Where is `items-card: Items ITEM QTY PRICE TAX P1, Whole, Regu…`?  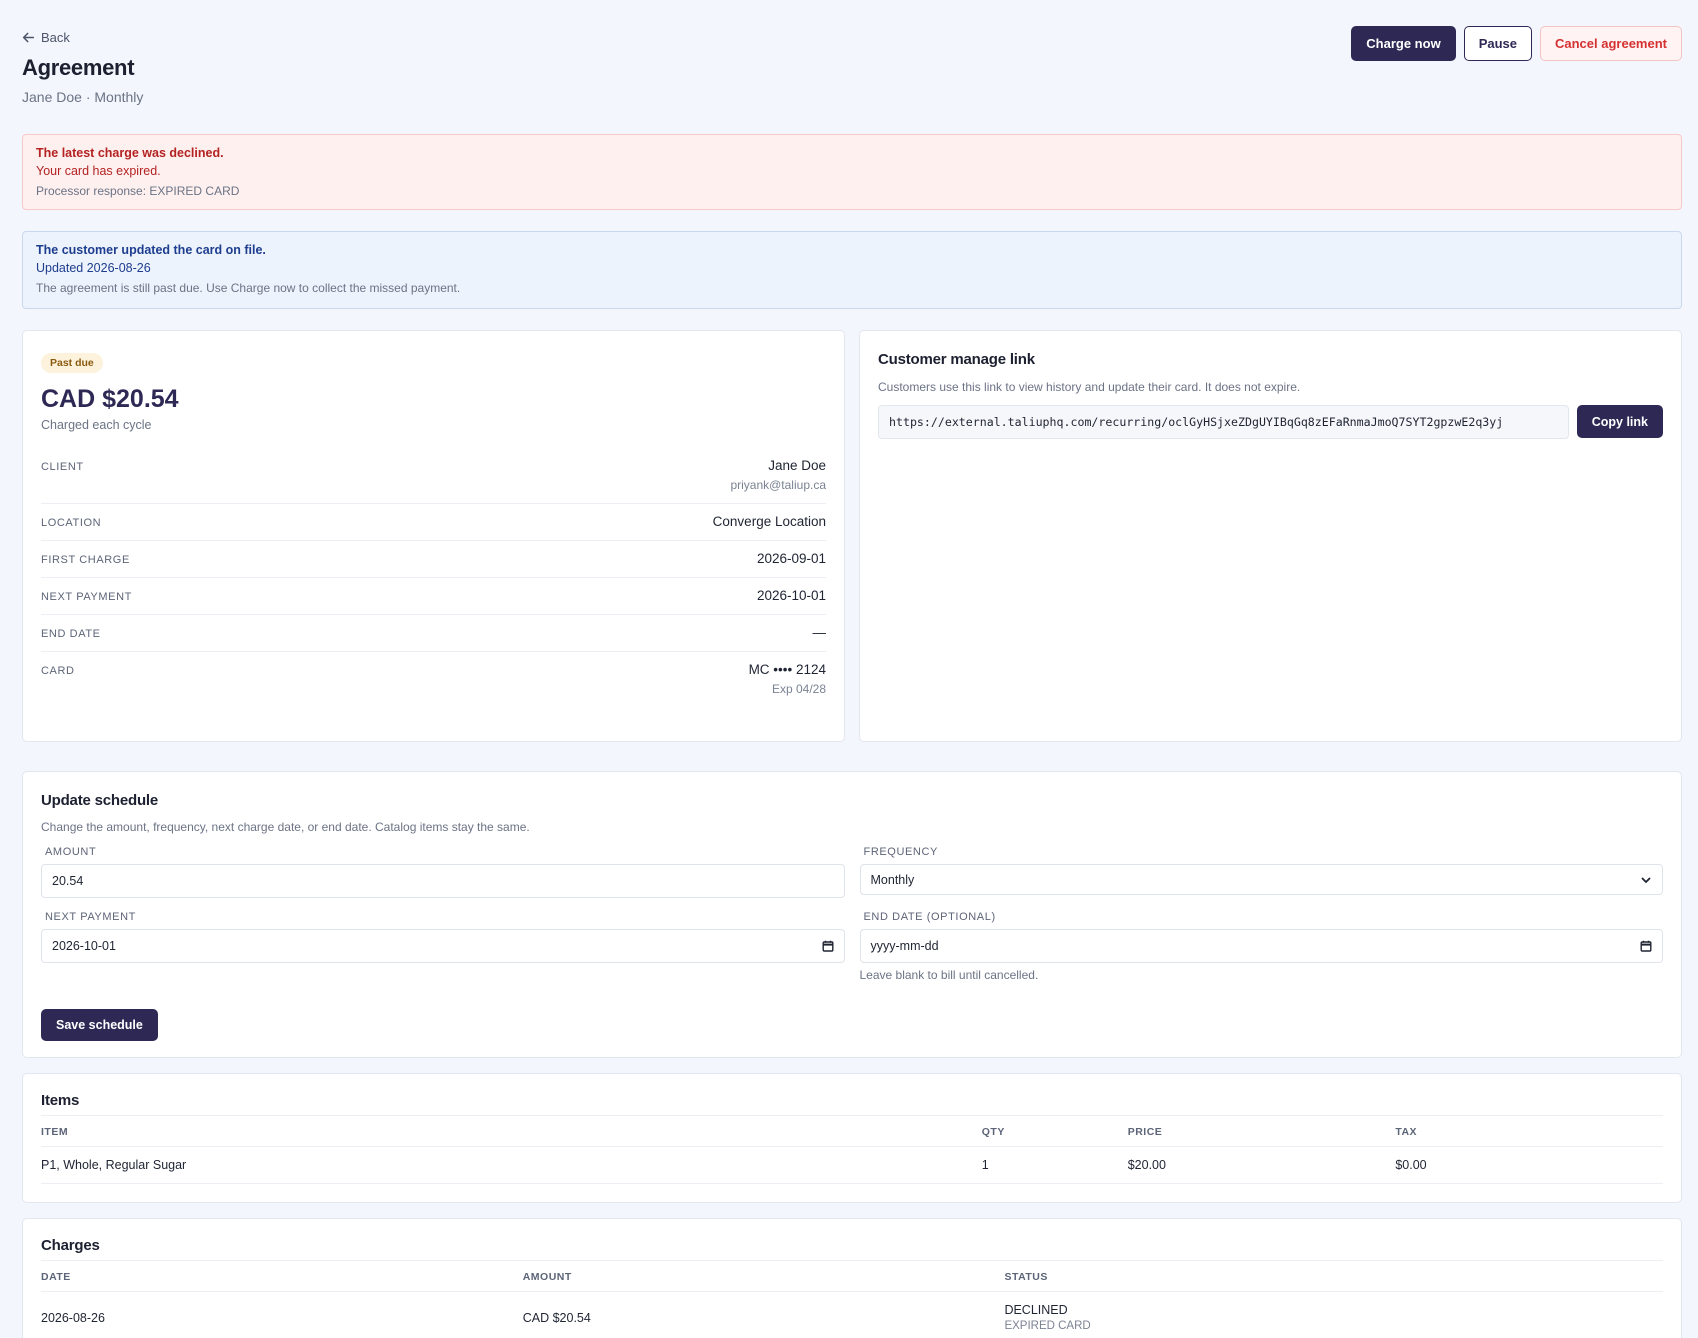
items-card: Items ITEM QTY PRICE TAX P1, Whole, Regu… is located at coordinates (852, 1138).